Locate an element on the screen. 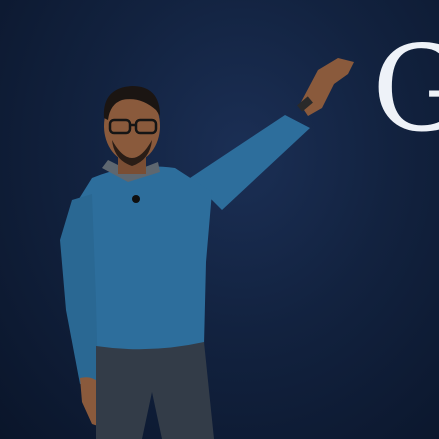  jeans is located at coordinates (155, 390).